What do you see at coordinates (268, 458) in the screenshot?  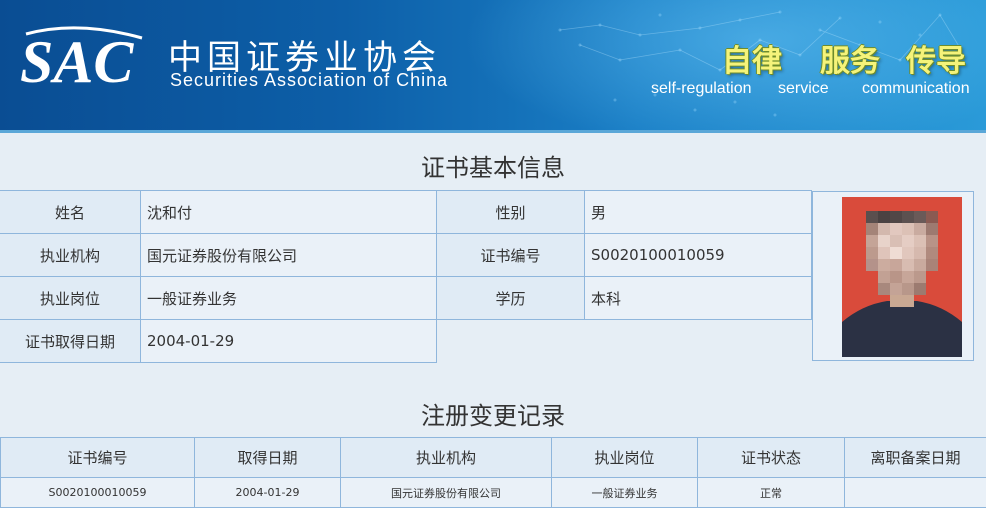 I see `col-header-date: 取得日期` at bounding box center [268, 458].